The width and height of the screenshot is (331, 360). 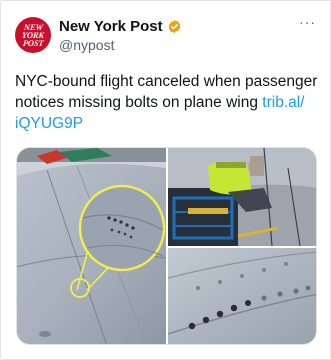 What do you see at coordinates (307, 22) in the screenshot?
I see `more-options-icon: ···` at bounding box center [307, 22].